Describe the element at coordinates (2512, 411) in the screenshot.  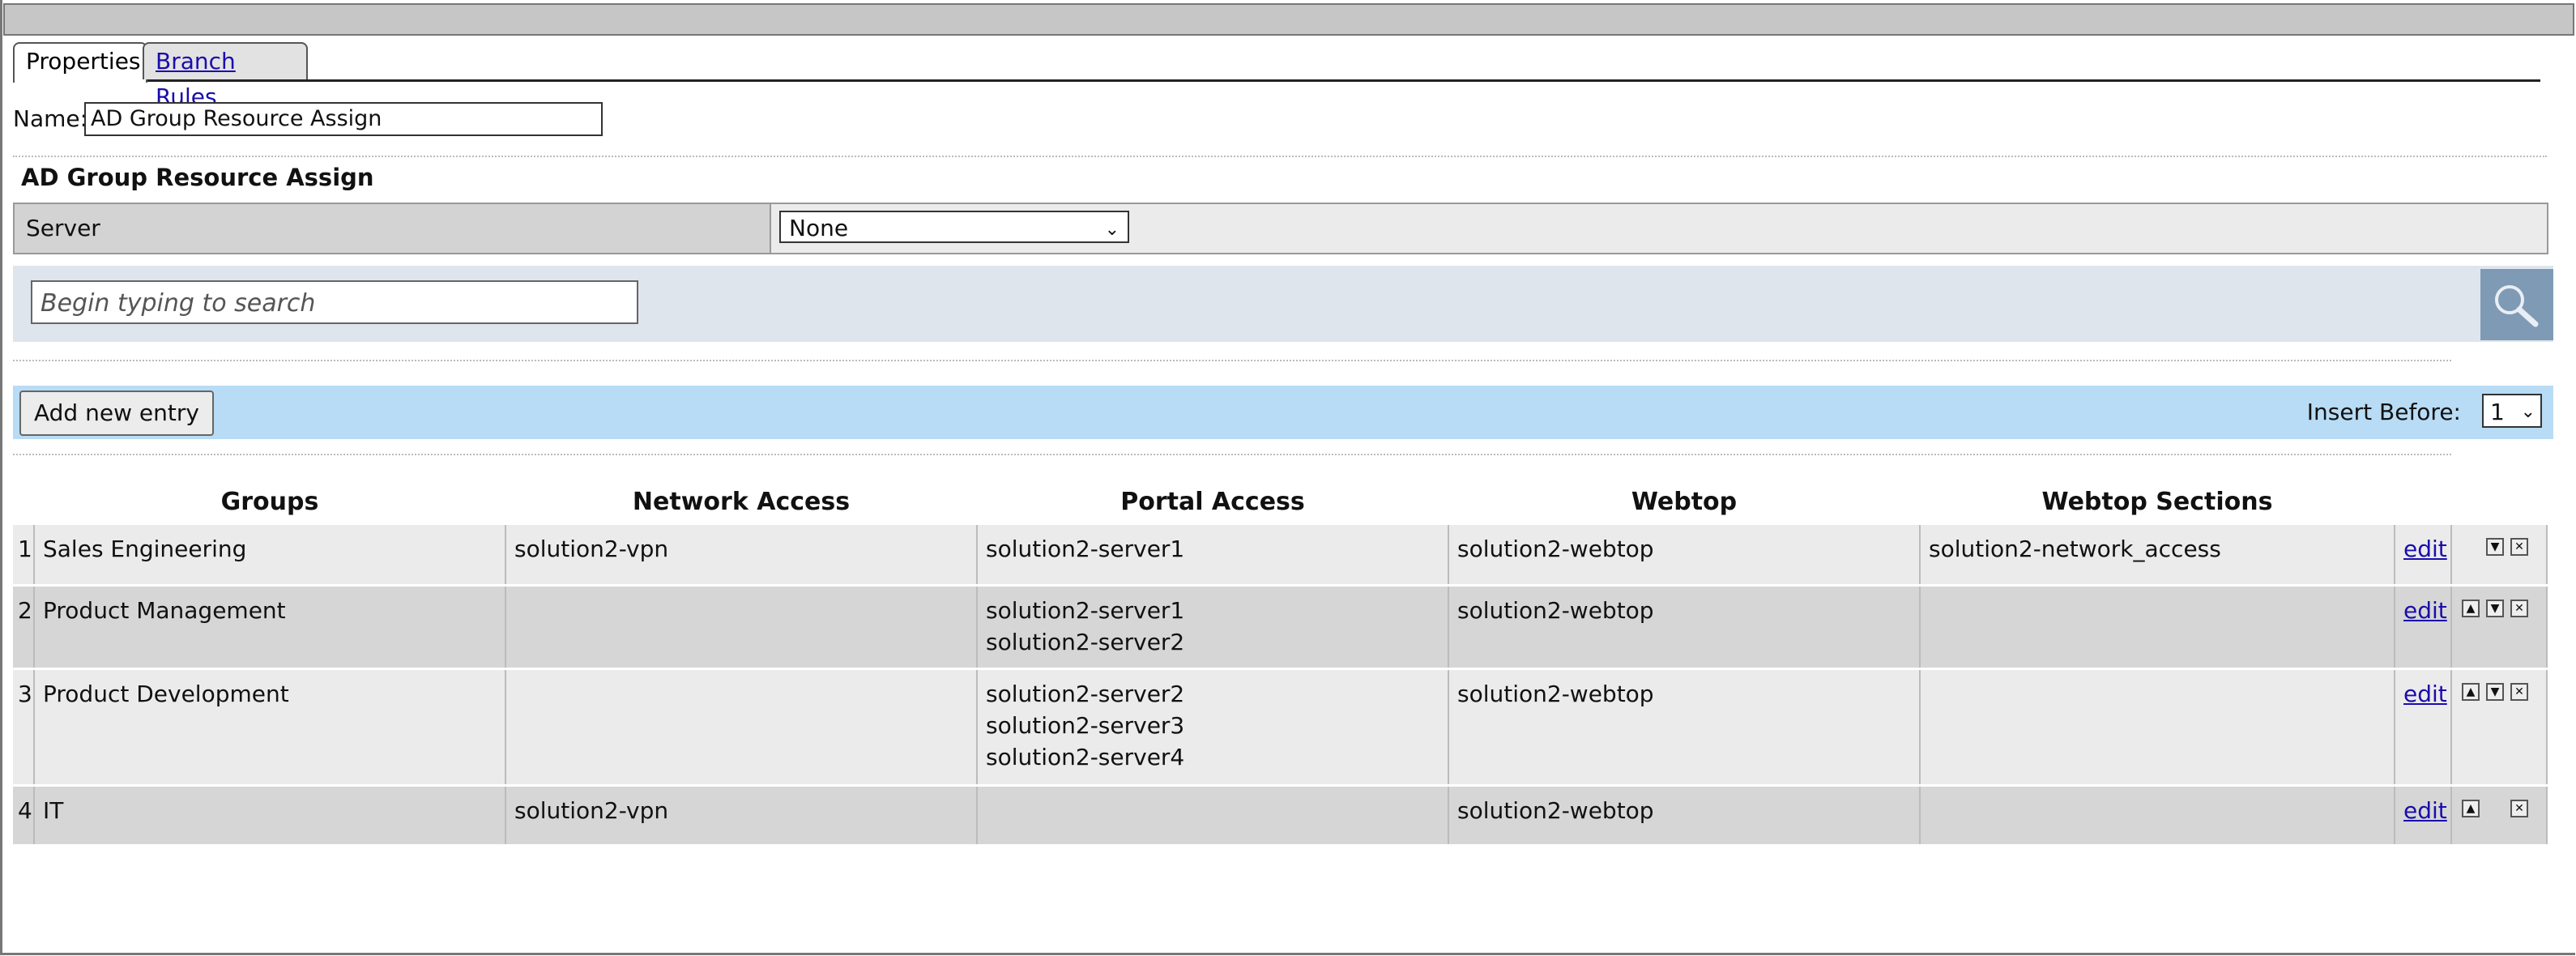
I see `insert-before-select: 1 ⌄` at that location.